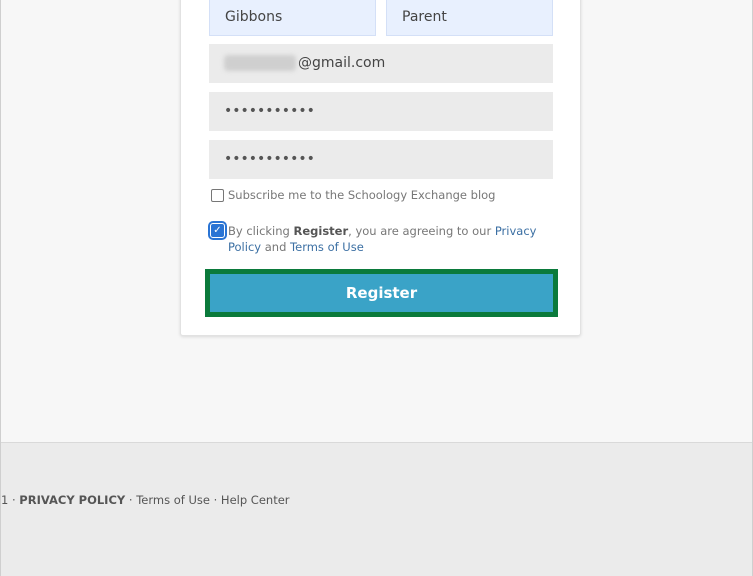 This screenshot has width=753, height=576. I want to click on confirm-password-field: •••••••••••, so click(381, 159).